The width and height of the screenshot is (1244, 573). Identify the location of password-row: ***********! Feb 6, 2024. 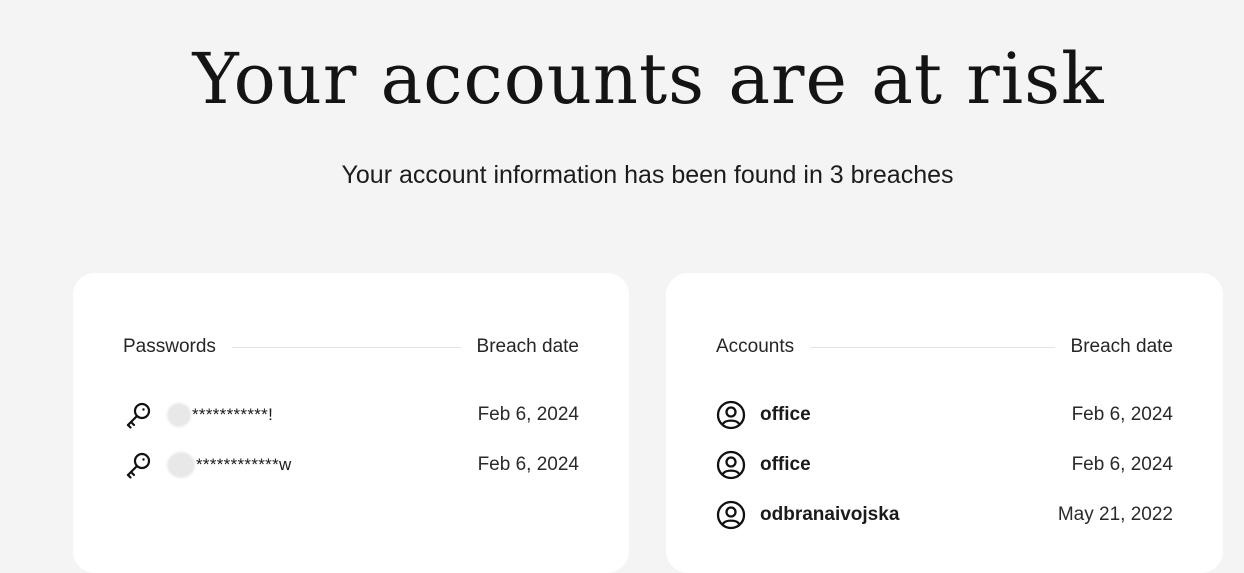
(351, 415).